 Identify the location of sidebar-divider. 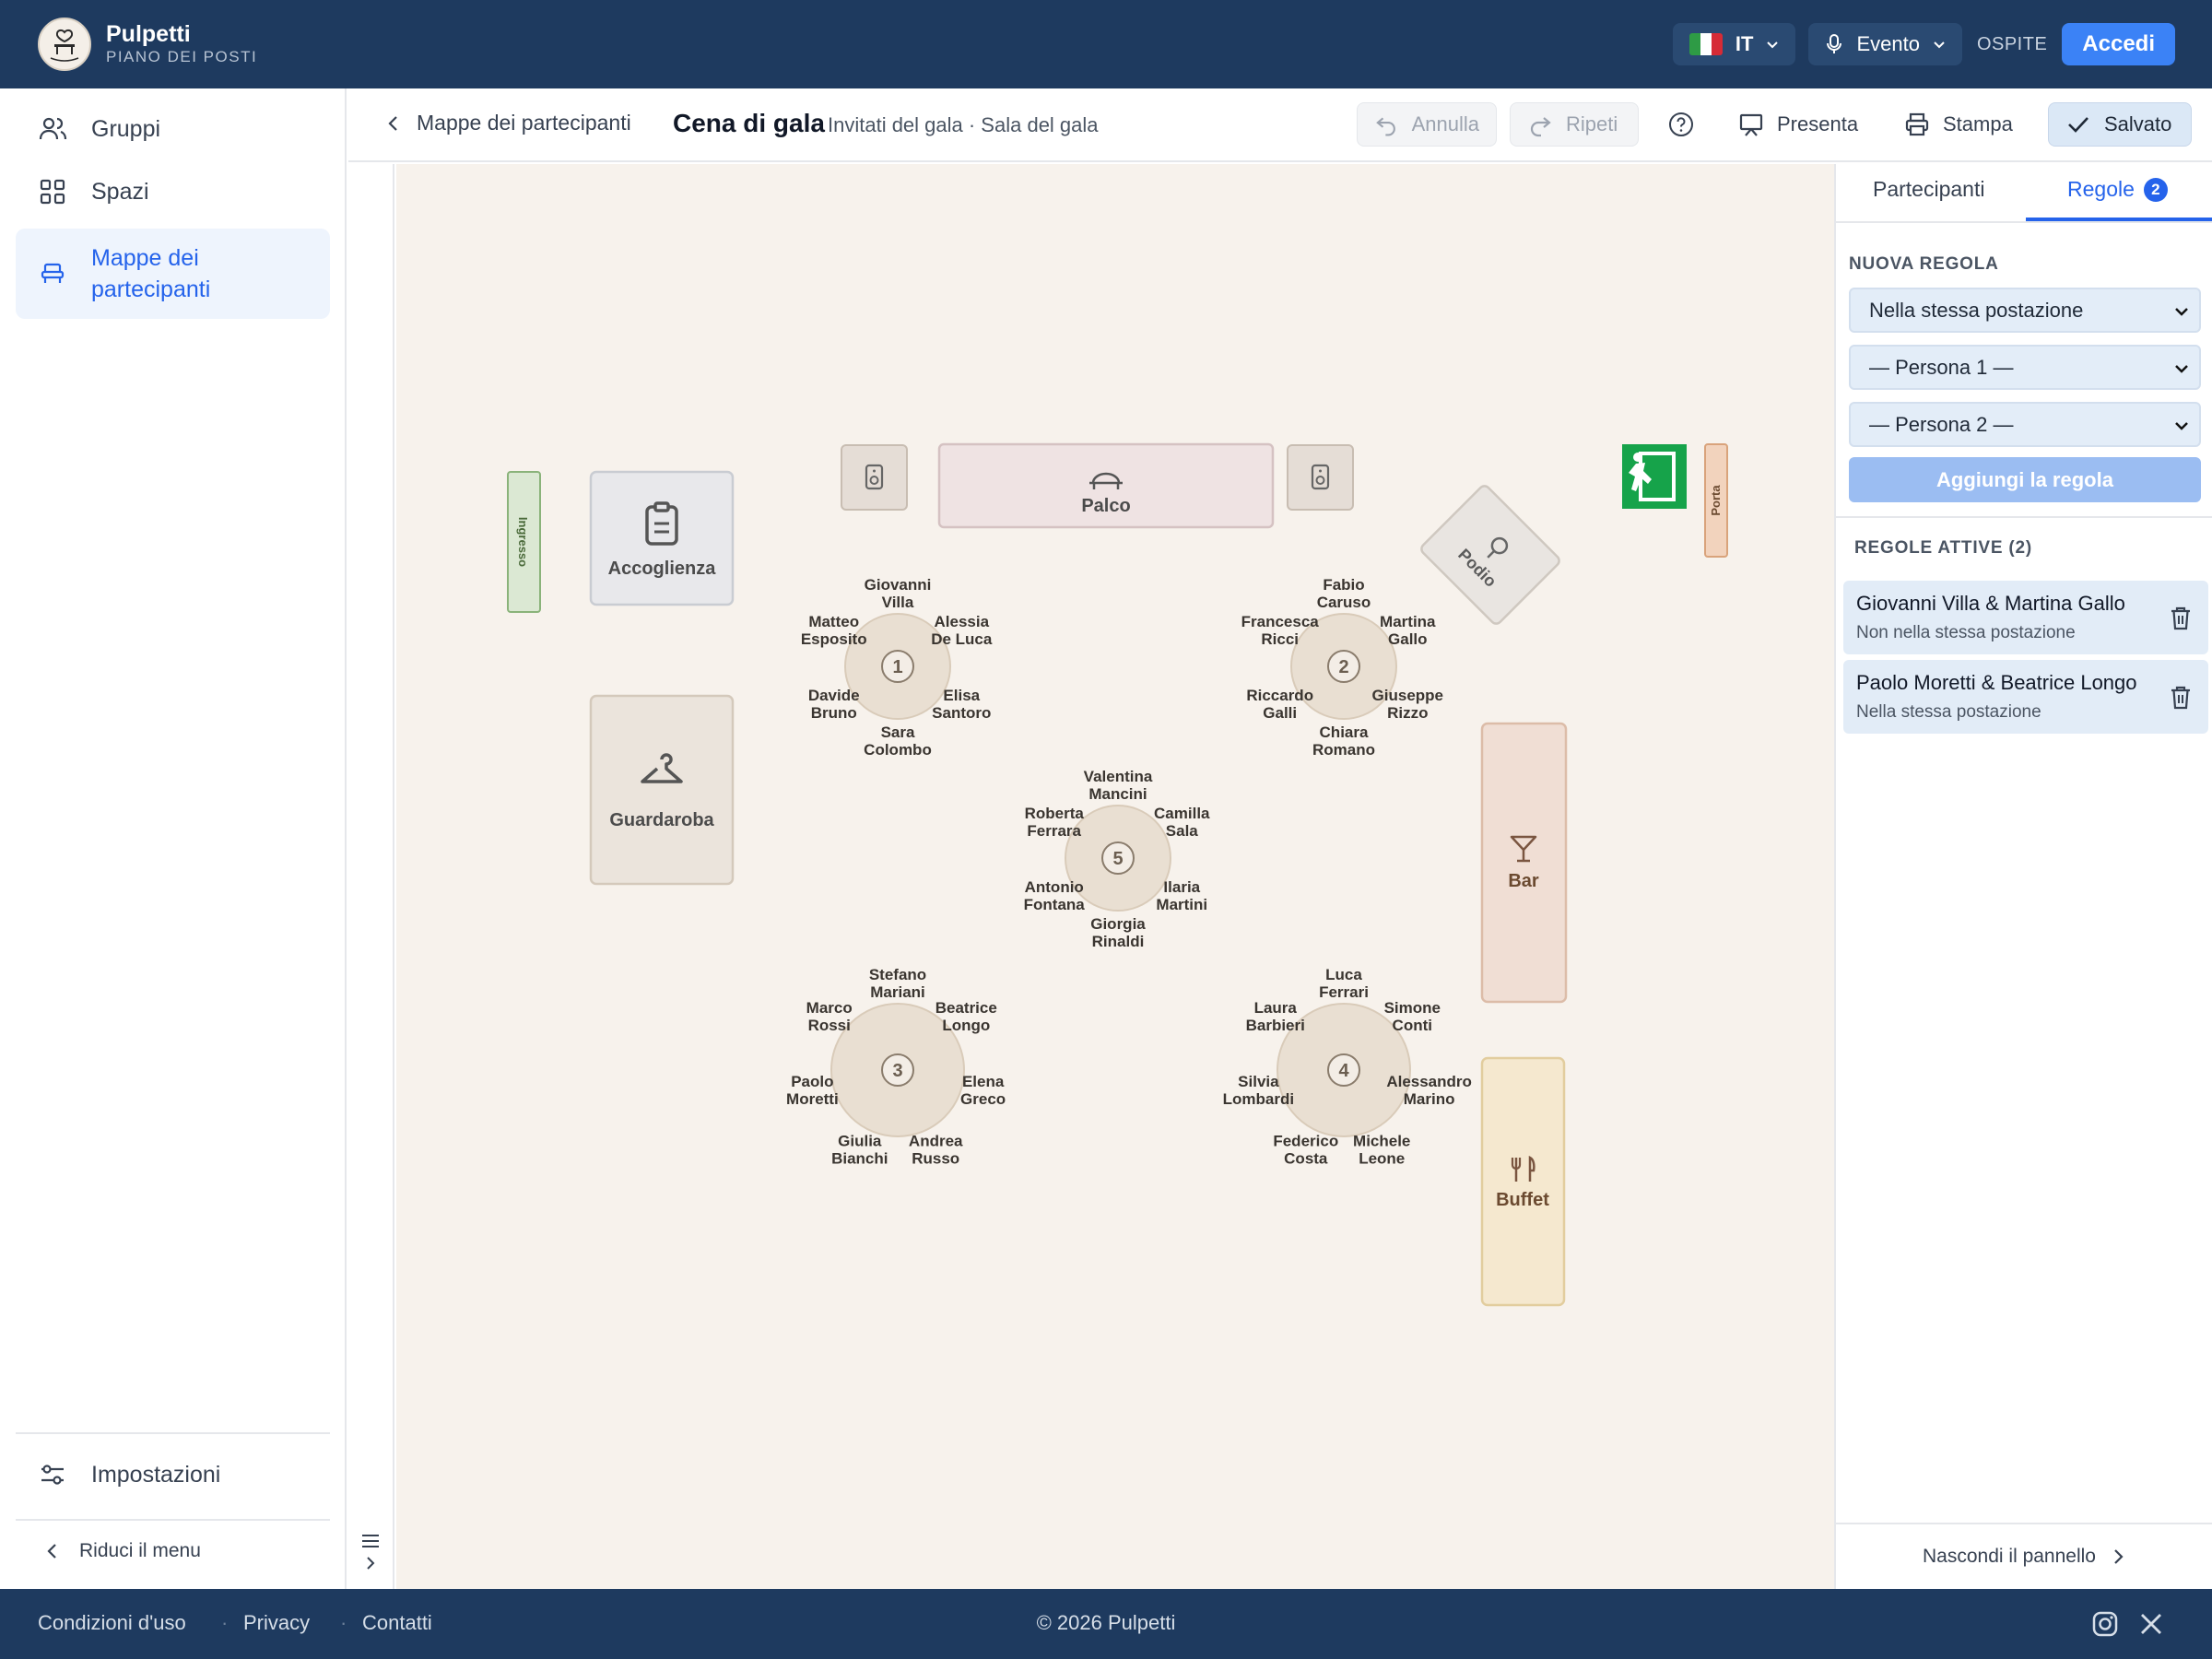
(173, 1520).